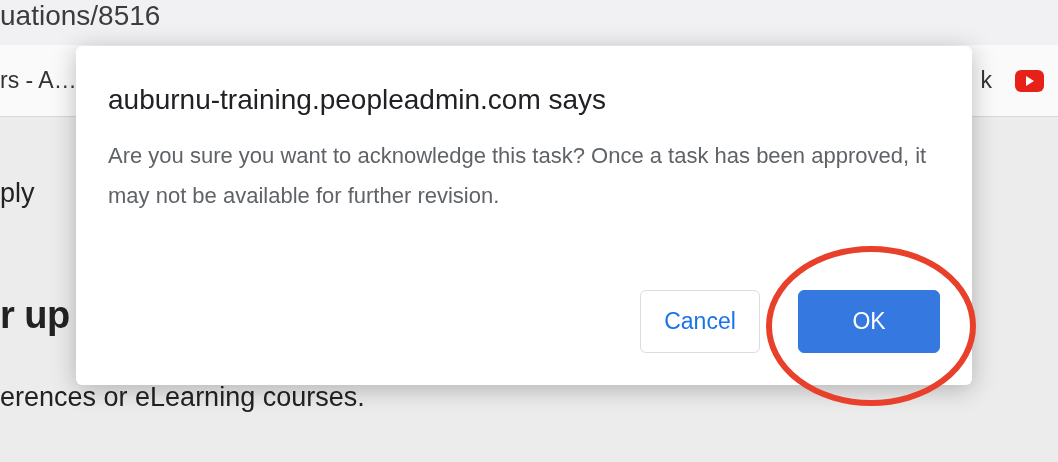  I want to click on address-text: uations/8516, so click(80, 16).